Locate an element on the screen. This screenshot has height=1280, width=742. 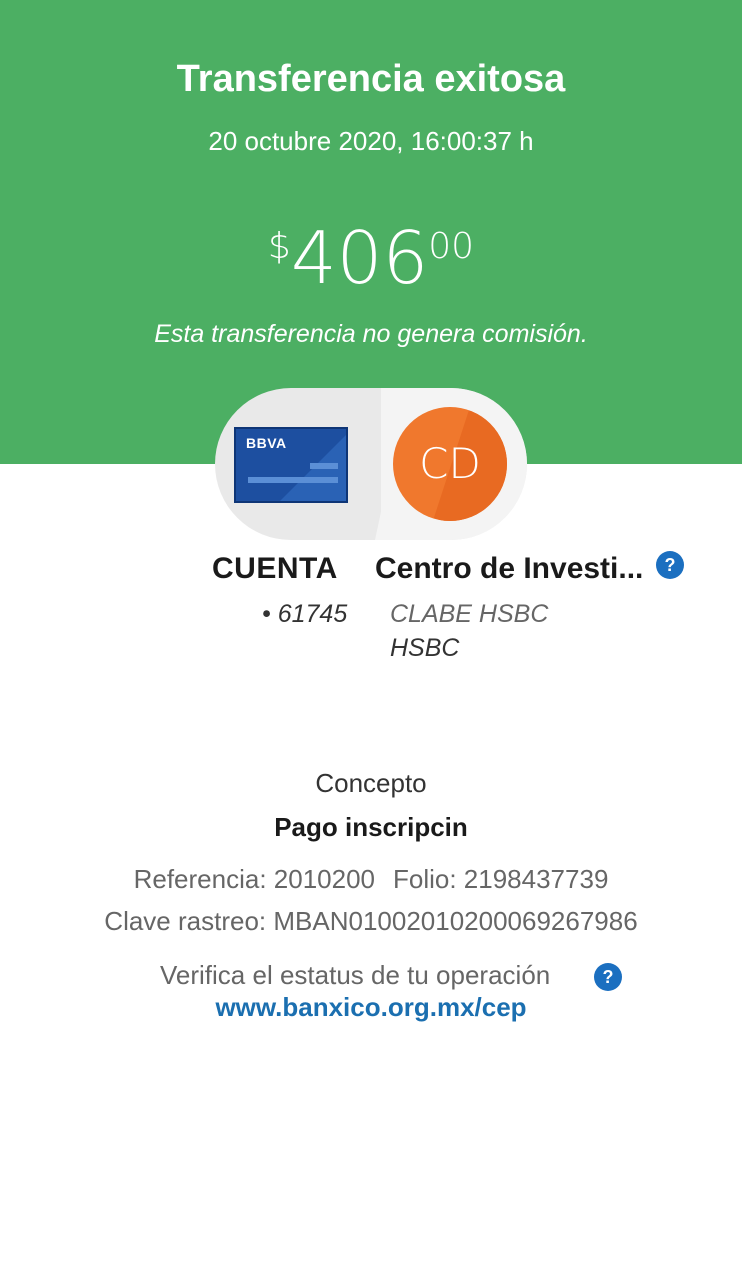
tracking-key: Clave rastreo: MBAN01002010200069267986 is located at coordinates (371, 921).